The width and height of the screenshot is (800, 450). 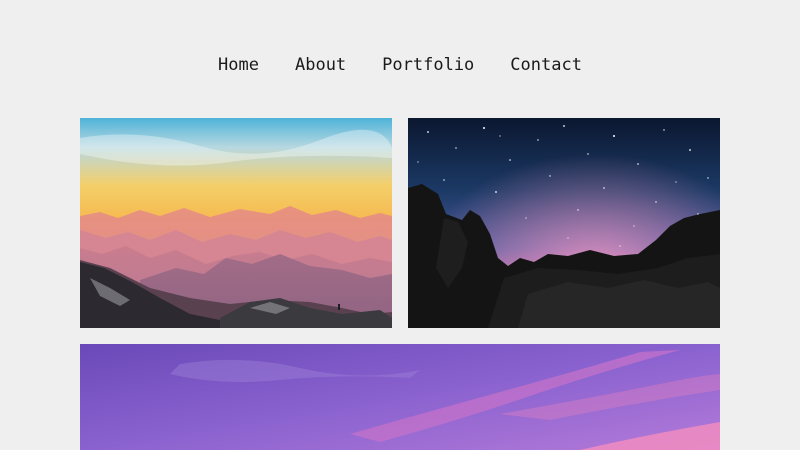 I want to click on main-nav: Home About Portfolio Contact, so click(x=400, y=65).